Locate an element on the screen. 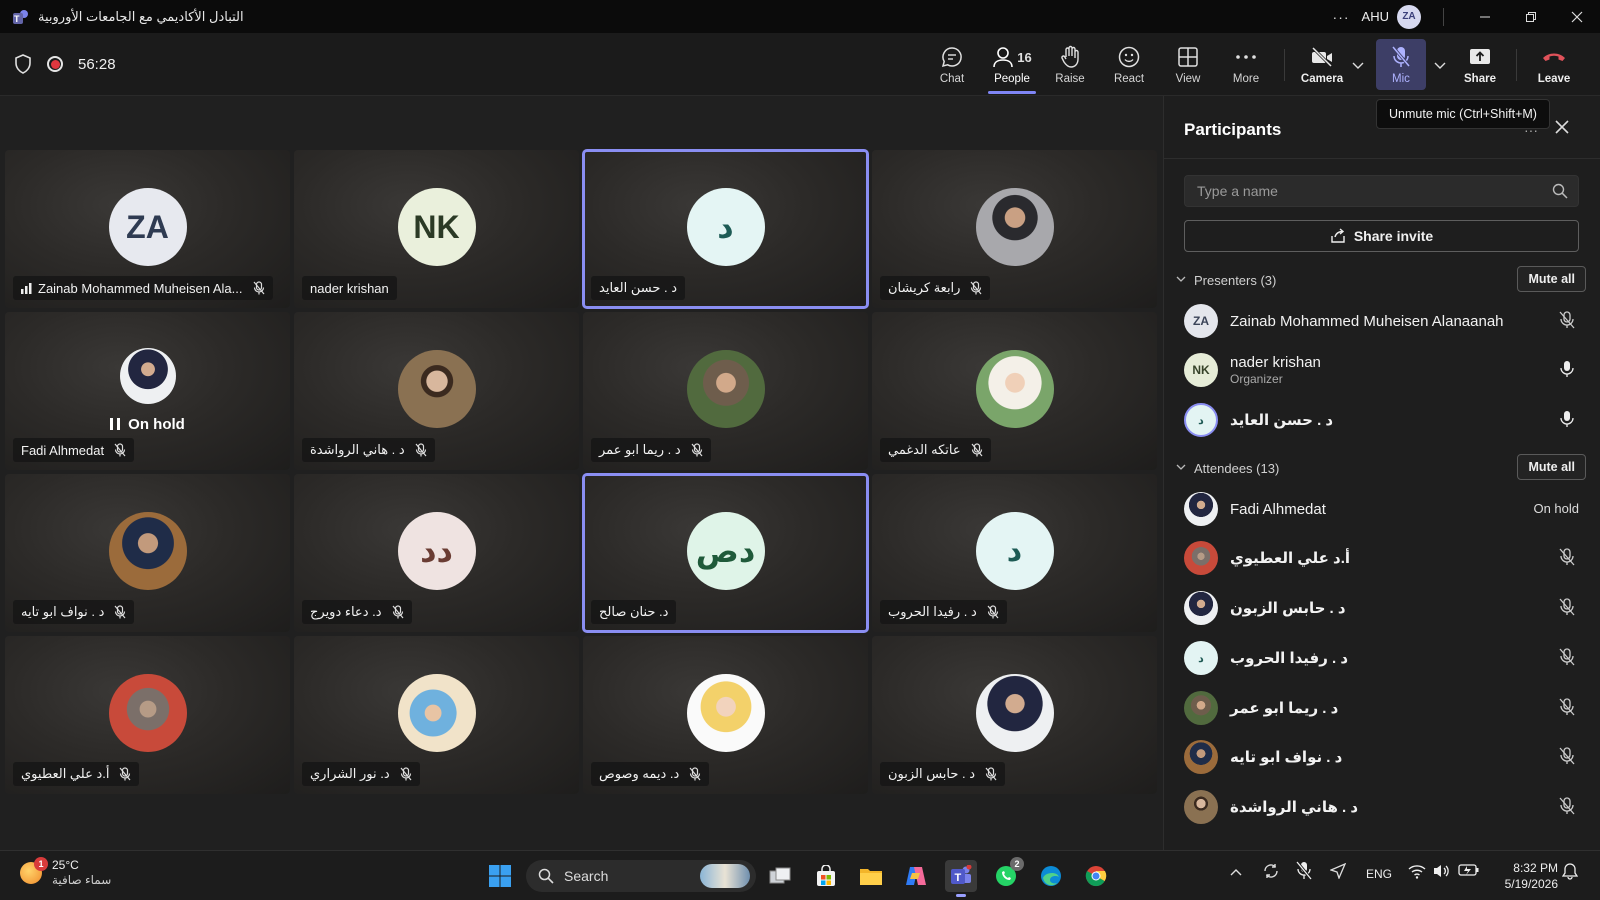 The image size is (1600, 900). participant-row: د . حابس الزبون is located at coordinates (1381, 608).